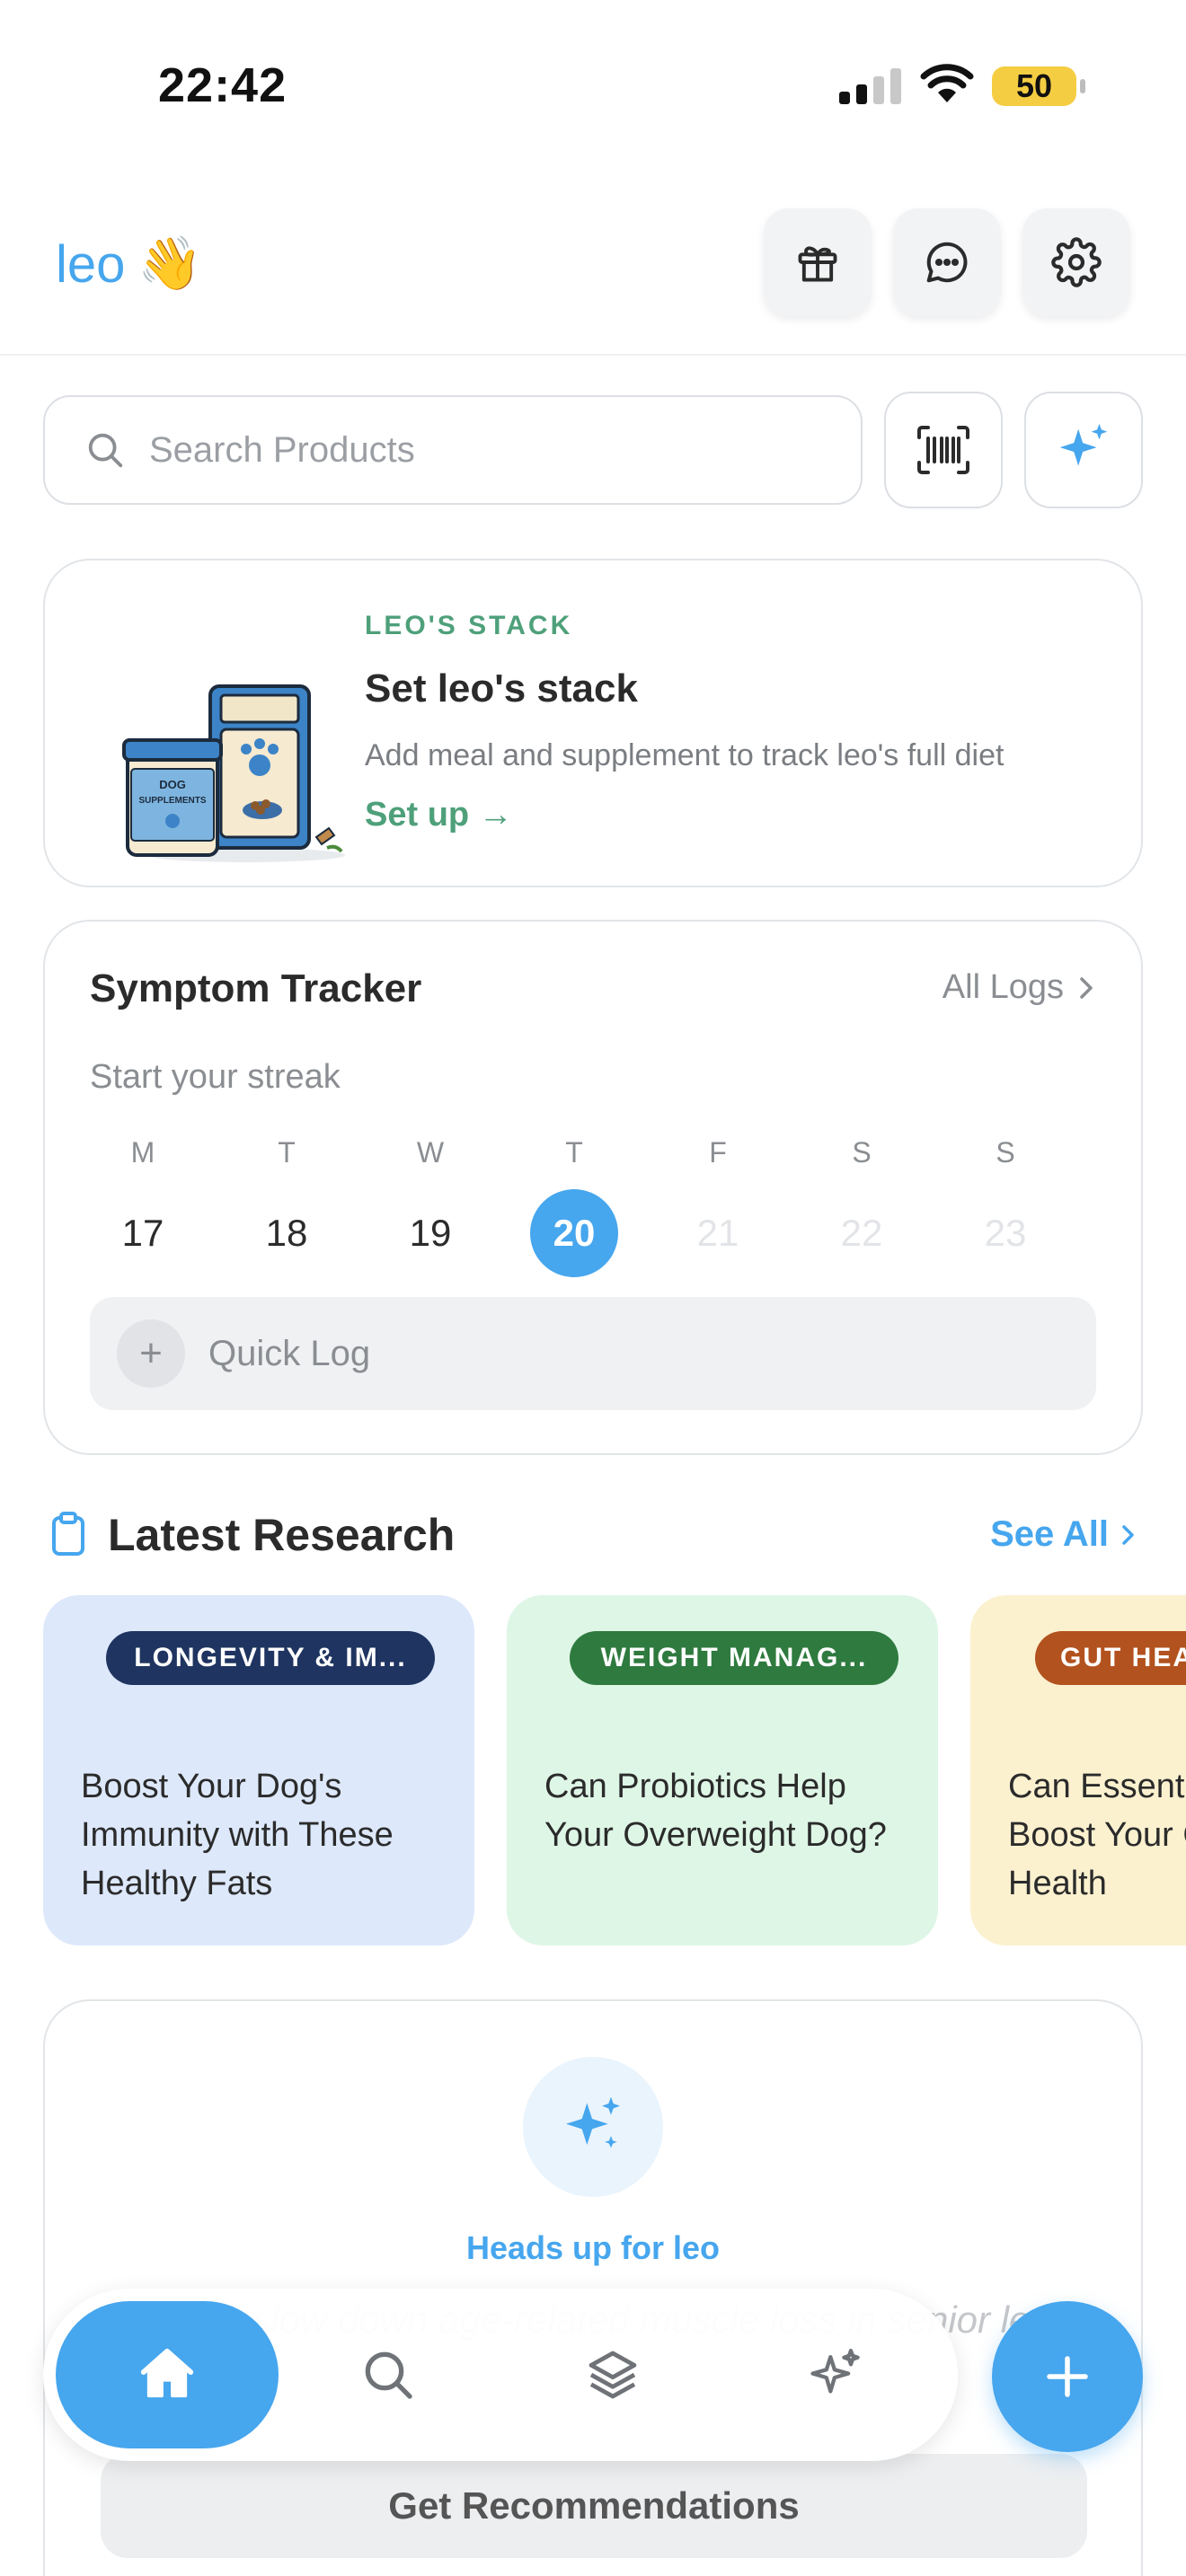 The height and width of the screenshot is (2576, 1186). I want to click on see-all-label: See All, so click(1049, 1534).